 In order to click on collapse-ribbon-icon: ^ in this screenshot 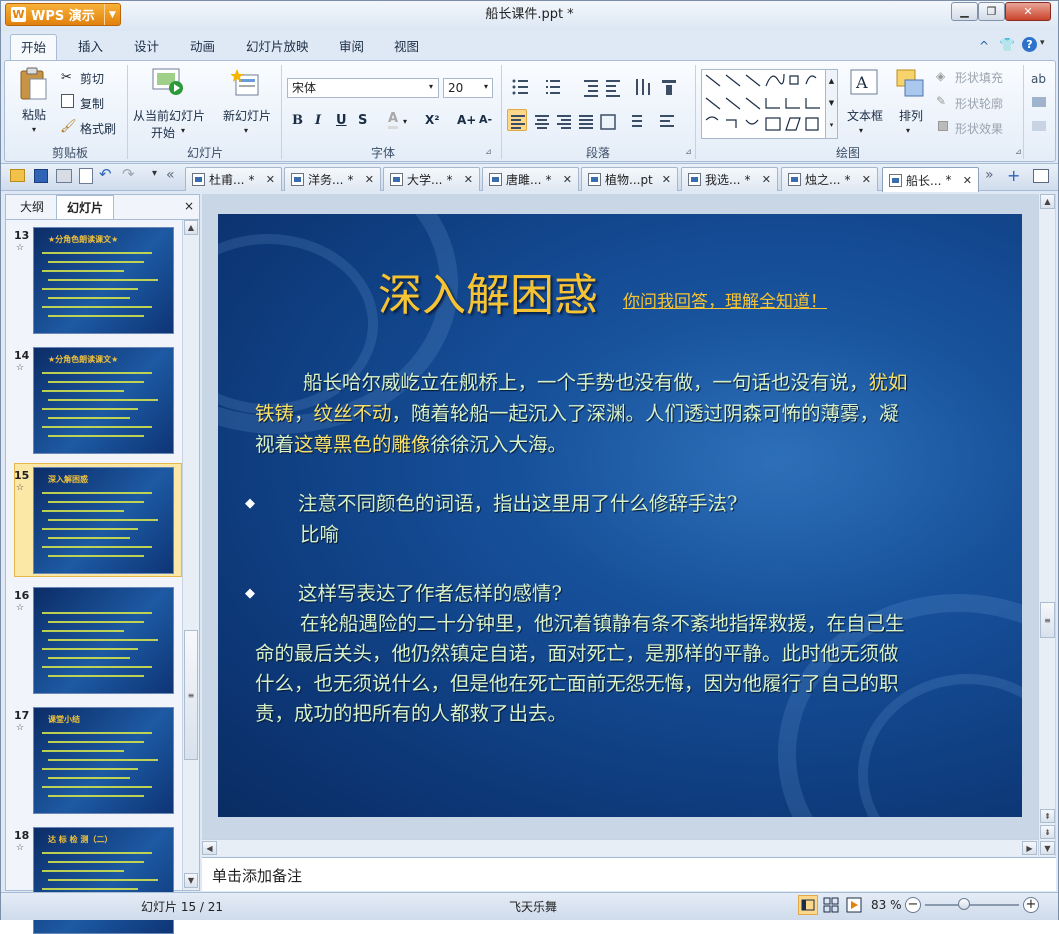, I will do `click(984, 46)`.